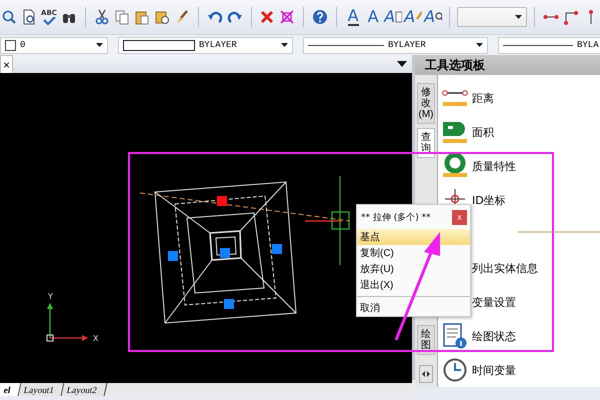 This screenshot has width=600, height=400. What do you see at coordinates (426, 103) in the screenshot?
I see `palette-side-tab: 修改(M)` at bounding box center [426, 103].